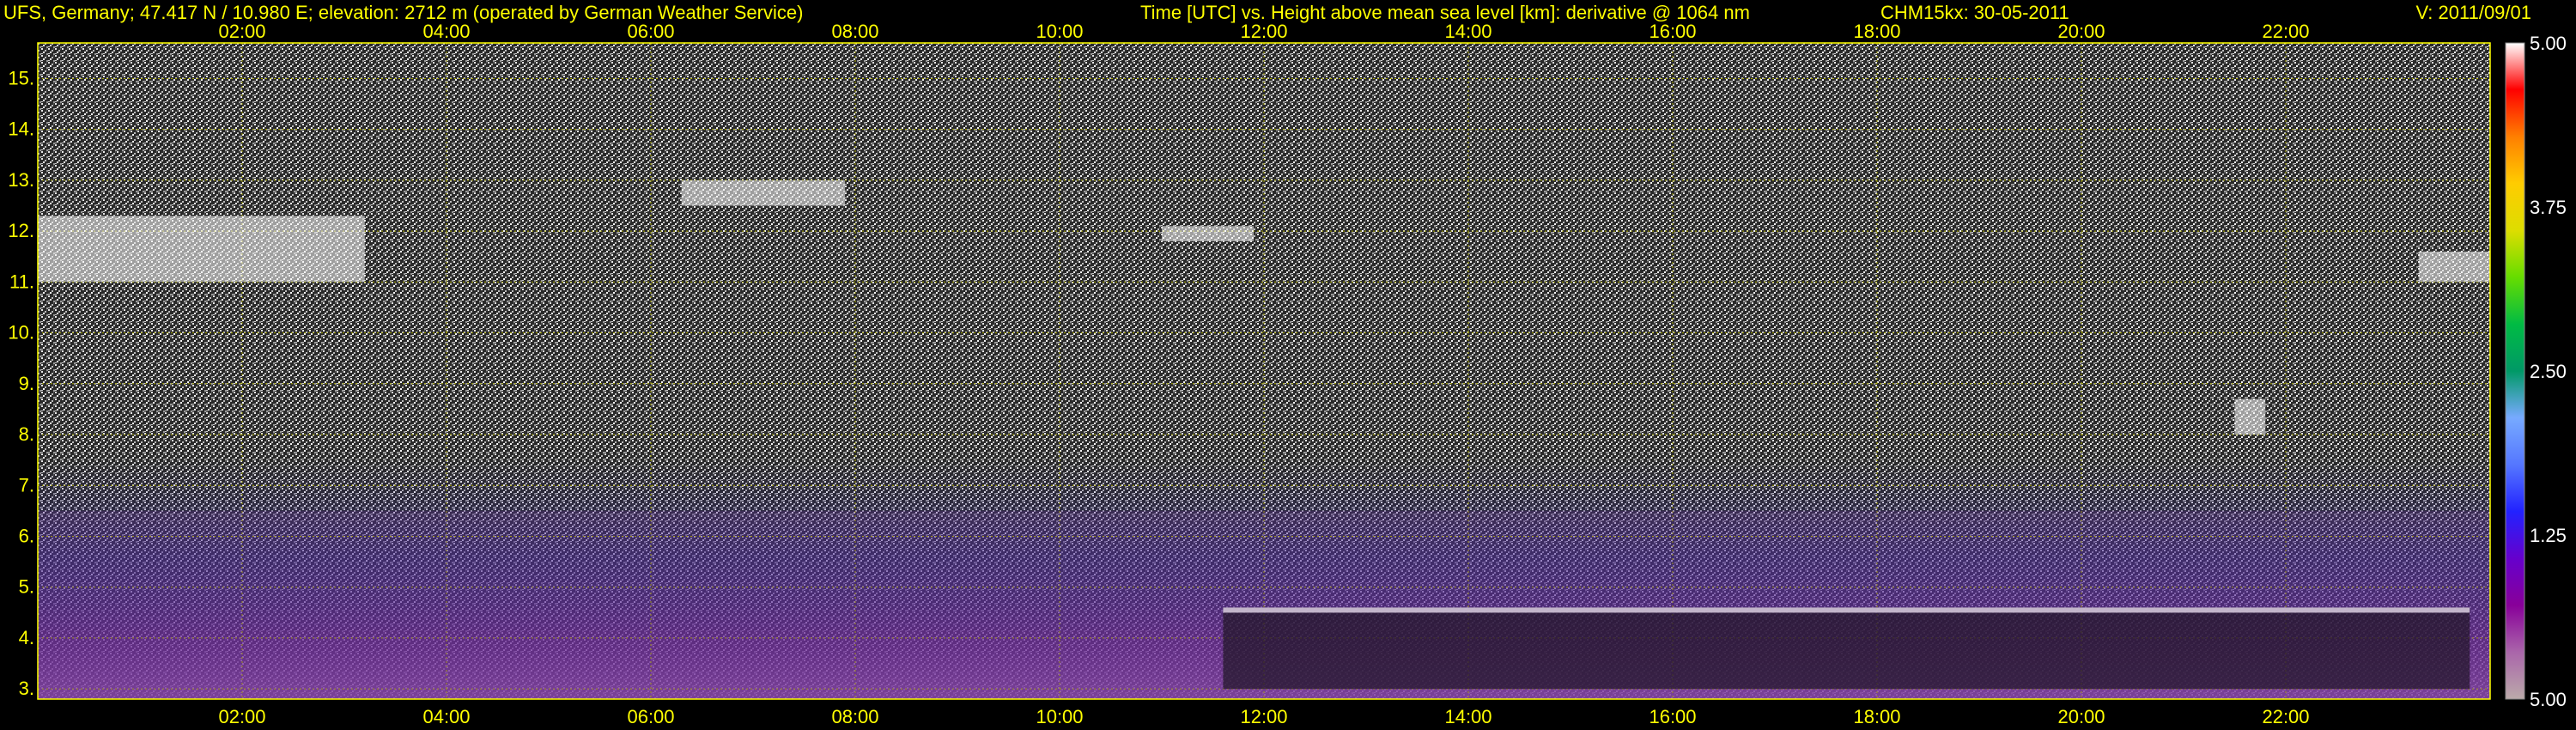 The height and width of the screenshot is (730, 2576). Describe the element at coordinates (2081, 31) in the screenshot. I see `x-tick-label-top: 20:00` at that location.